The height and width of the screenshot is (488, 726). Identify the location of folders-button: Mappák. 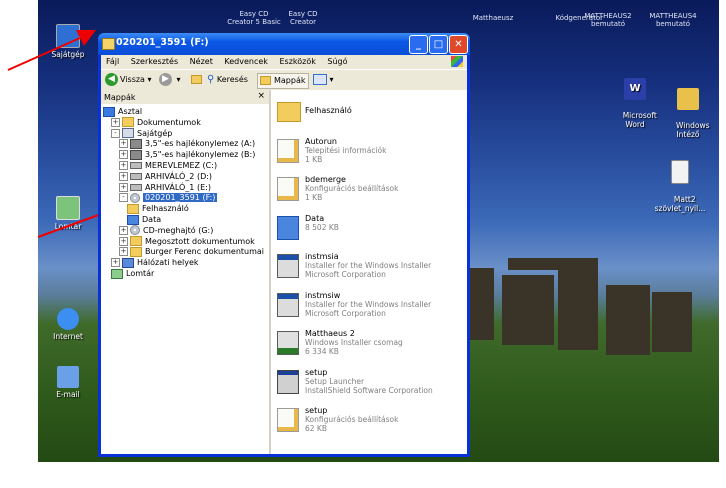
(283, 81).